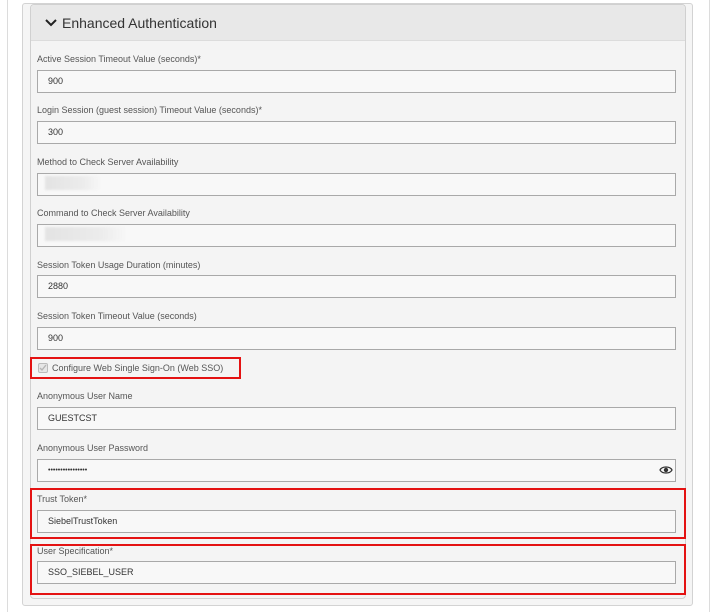 This screenshot has height=612, width=719. I want to click on trust-token-label: Trust Token*, so click(62, 499).